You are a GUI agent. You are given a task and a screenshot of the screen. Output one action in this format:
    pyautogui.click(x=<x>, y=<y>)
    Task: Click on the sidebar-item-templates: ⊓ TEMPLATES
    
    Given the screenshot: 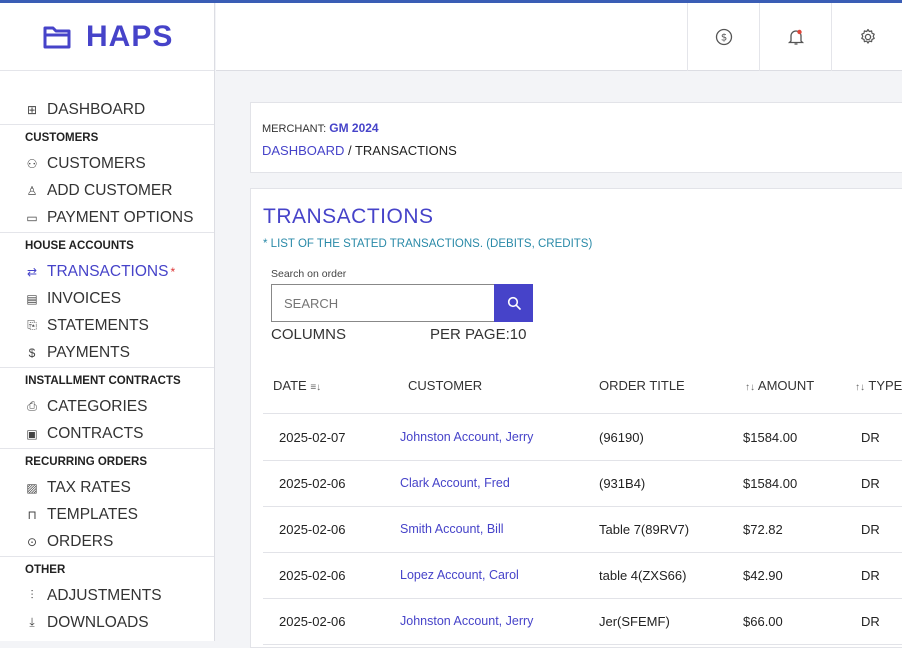 What is the action you would take?
    pyautogui.click(x=107, y=514)
    